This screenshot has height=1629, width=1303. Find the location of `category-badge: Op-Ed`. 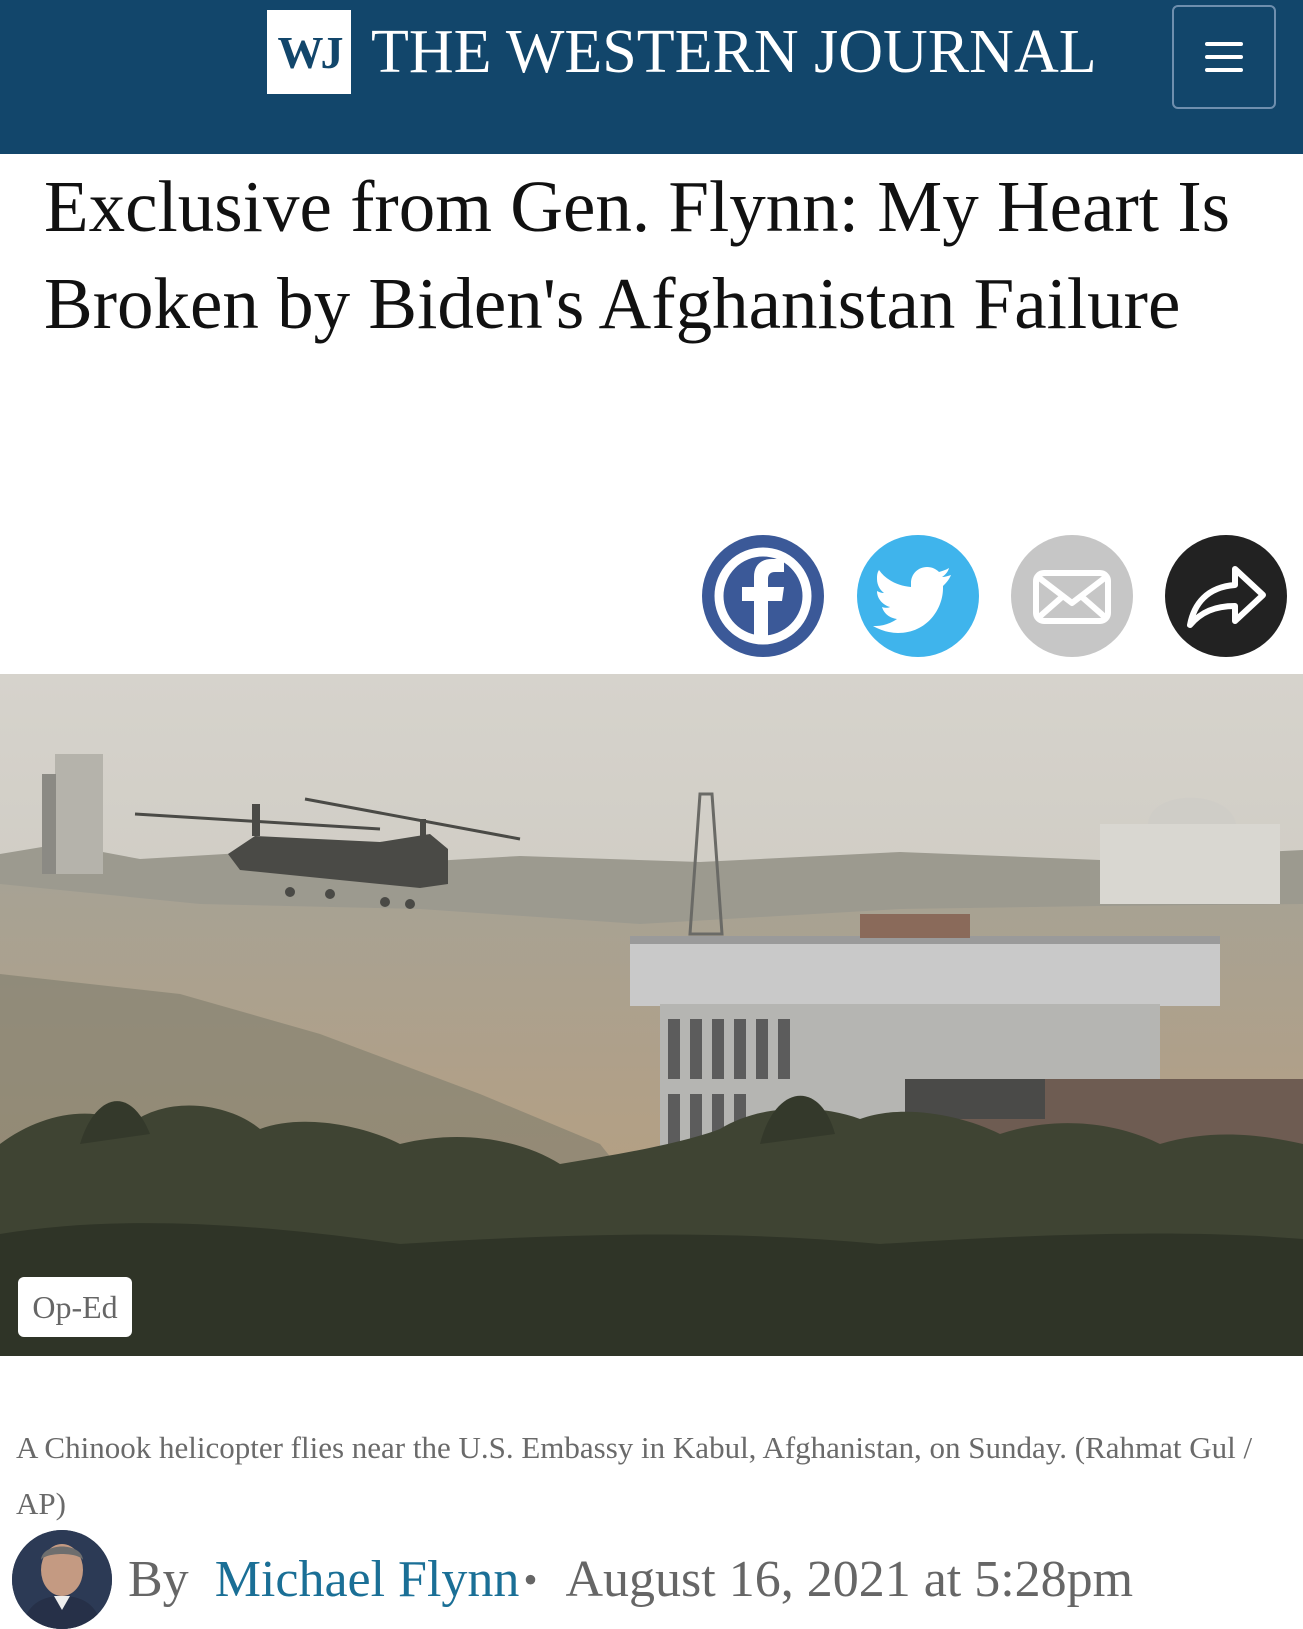

category-badge: Op-Ed is located at coordinates (75, 1307).